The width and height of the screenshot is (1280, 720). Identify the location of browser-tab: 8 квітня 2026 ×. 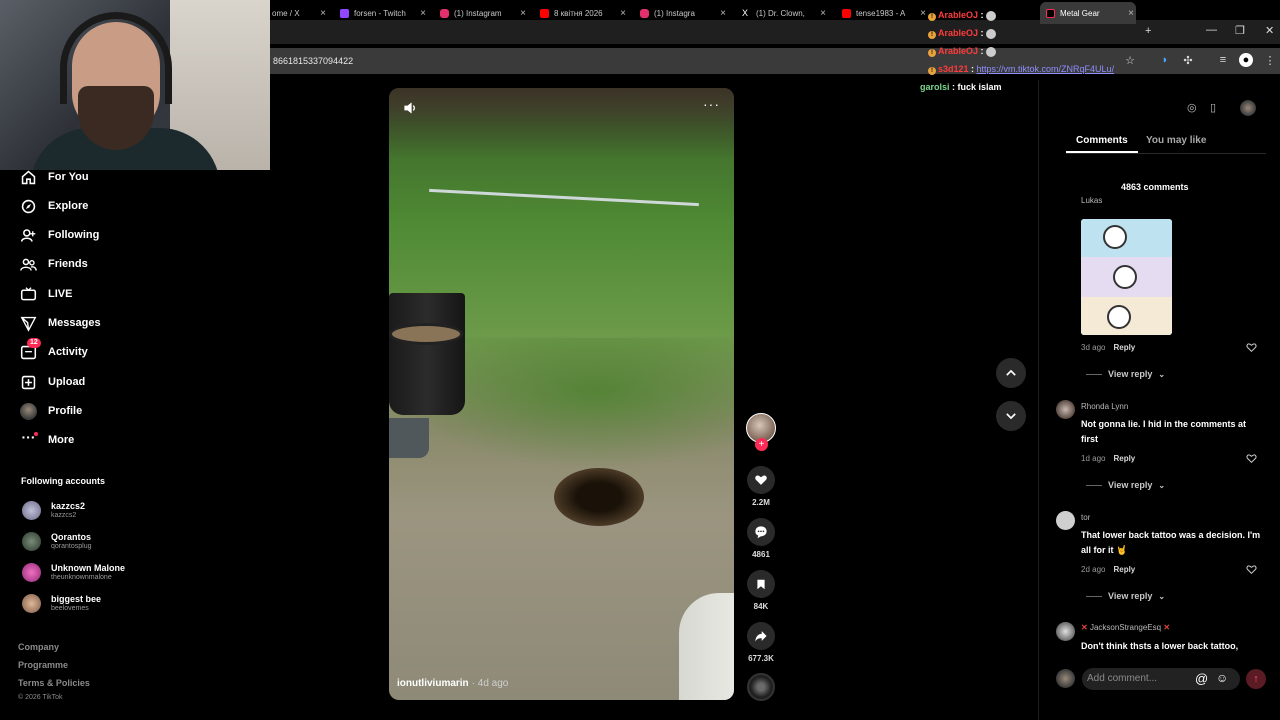
(584, 13).